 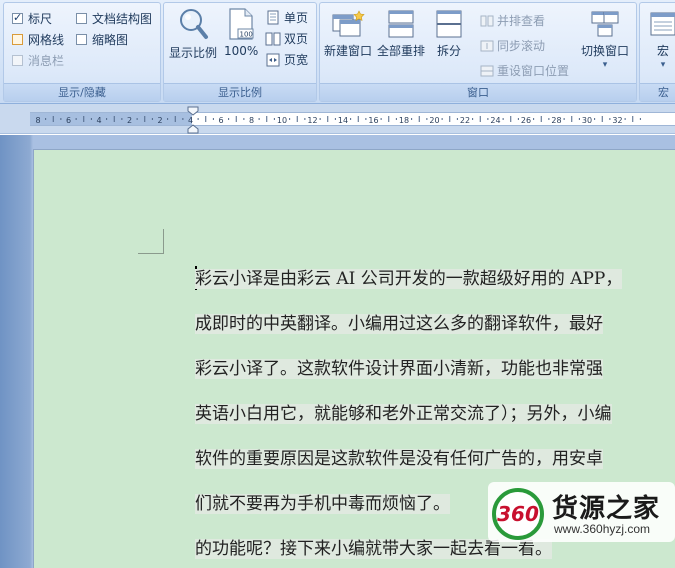 What do you see at coordinates (605, 51) in the screenshot?
I see `switch-windows-label: 切换窗口` at bounding box center [605, 51].